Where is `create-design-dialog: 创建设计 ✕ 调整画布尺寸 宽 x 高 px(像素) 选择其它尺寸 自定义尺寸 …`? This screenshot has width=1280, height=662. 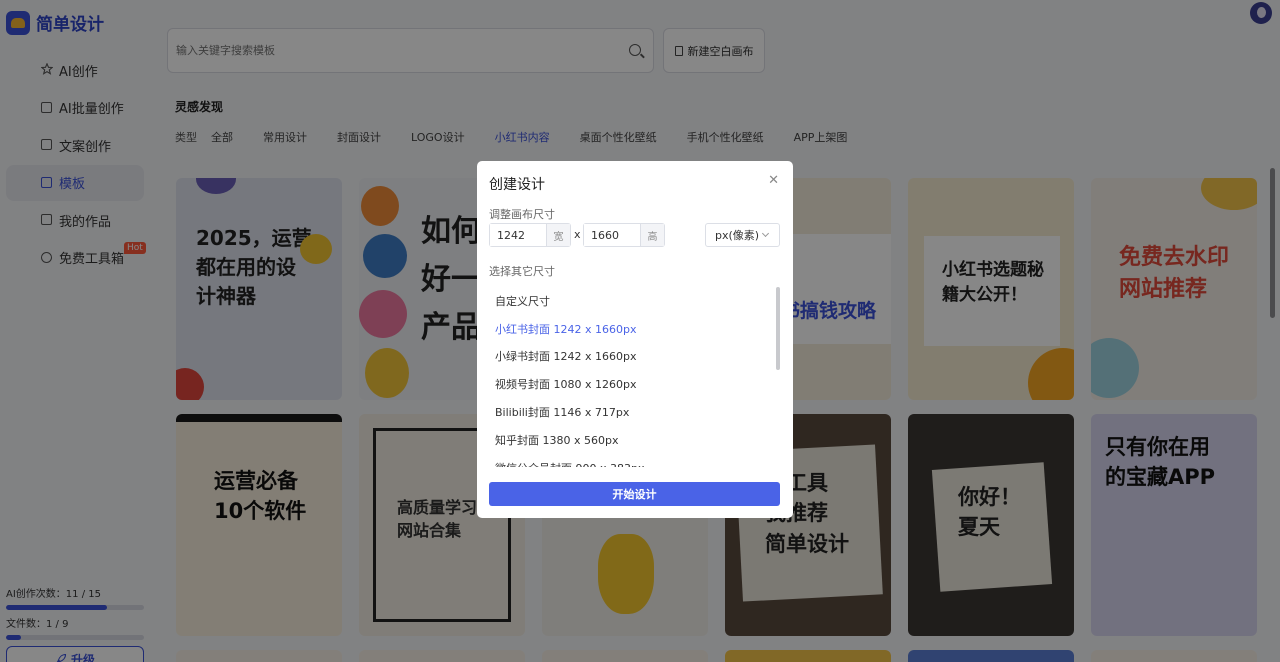
create-design-dialog: 创建设计 ✕ 调整画布尺寸 宽 x 高 px(像素) 选择其它尺寸 自定义尺寸 … is located at coordinates (635, 339).